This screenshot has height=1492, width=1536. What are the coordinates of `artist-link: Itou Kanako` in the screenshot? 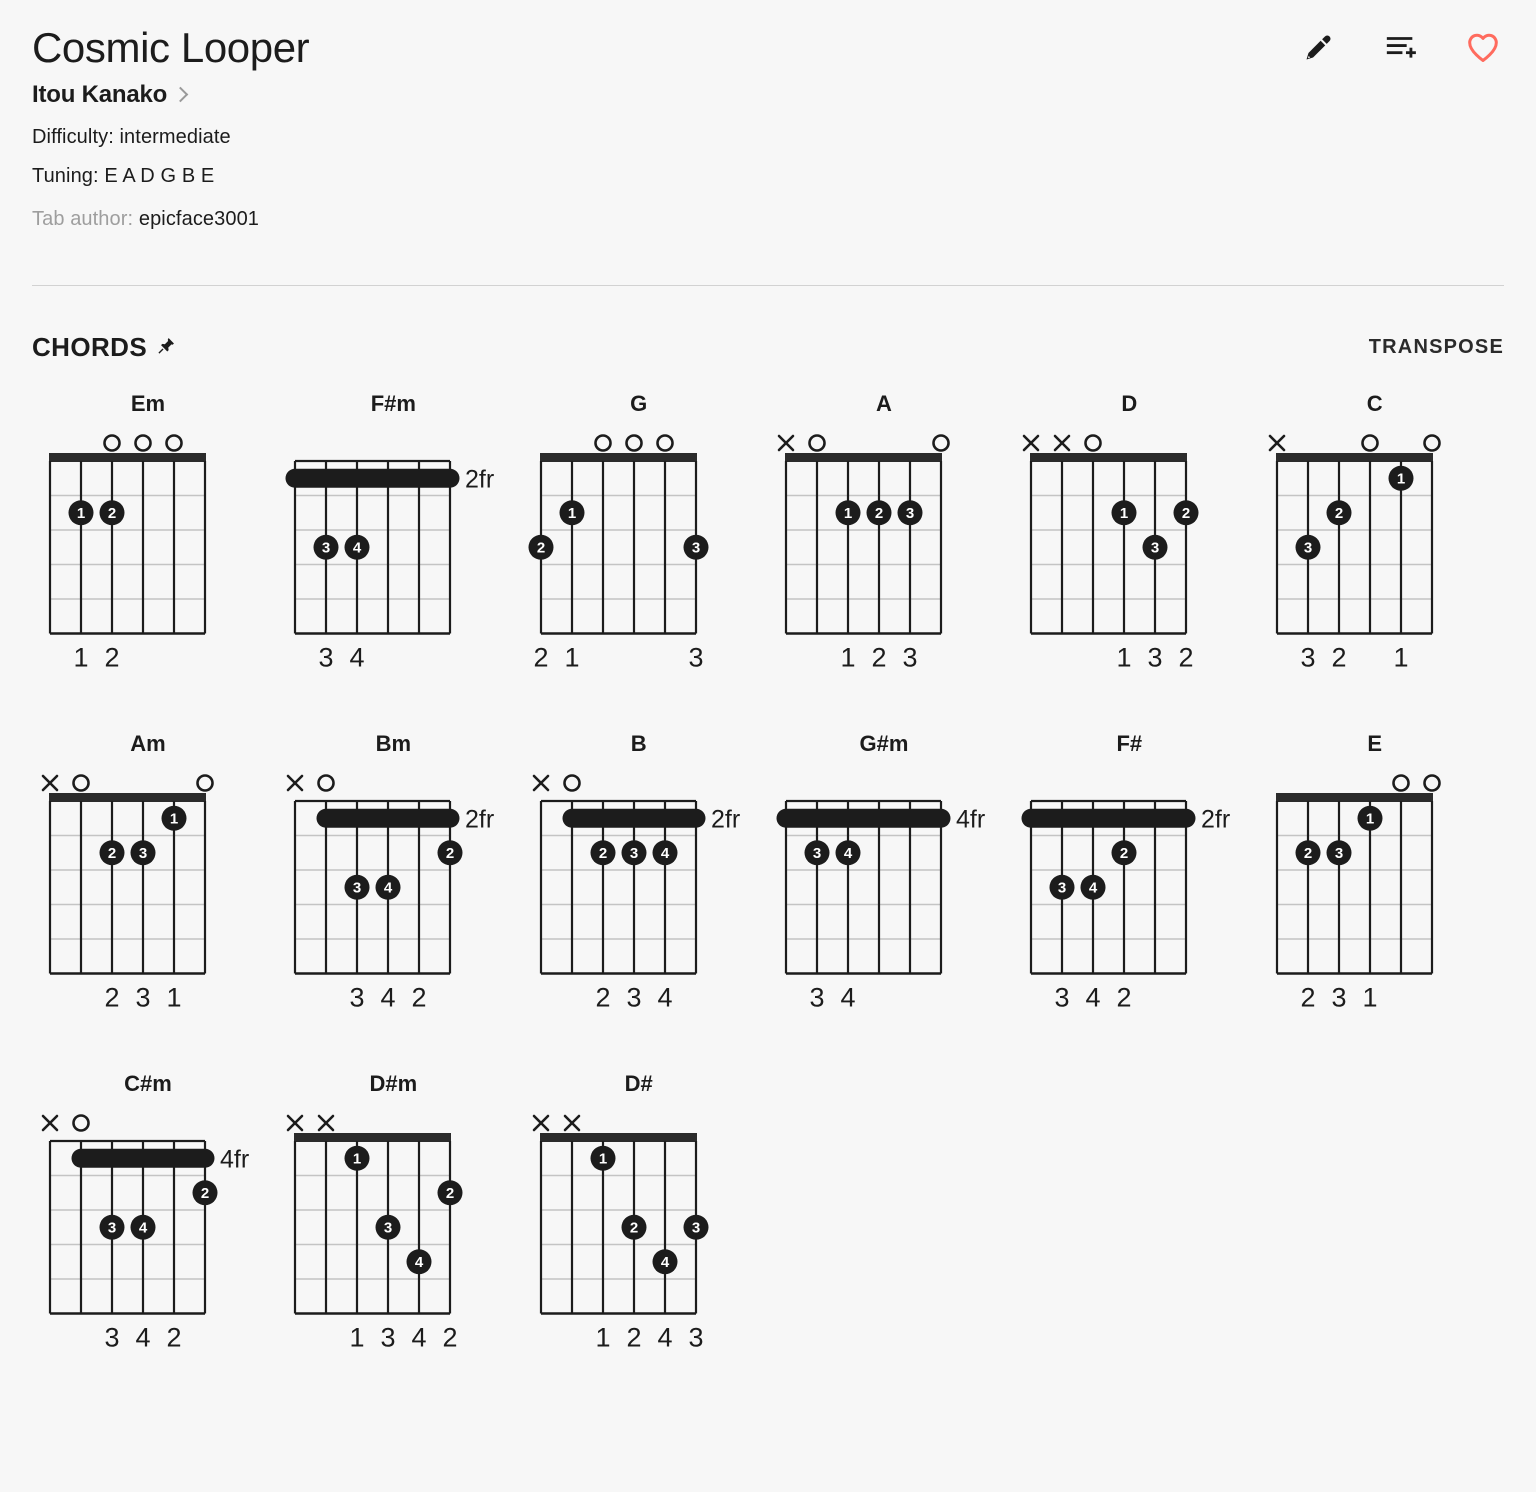 It's located at (768, 95).